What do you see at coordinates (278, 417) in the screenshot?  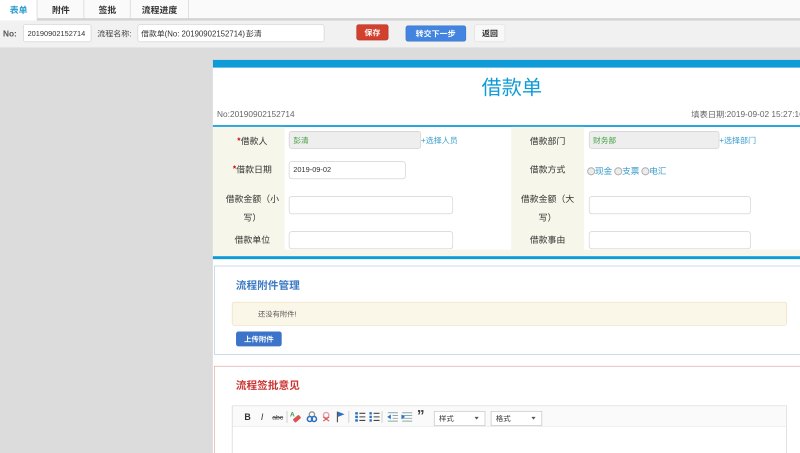 I see `svg-text: abc` at bounding box center [278, 417].